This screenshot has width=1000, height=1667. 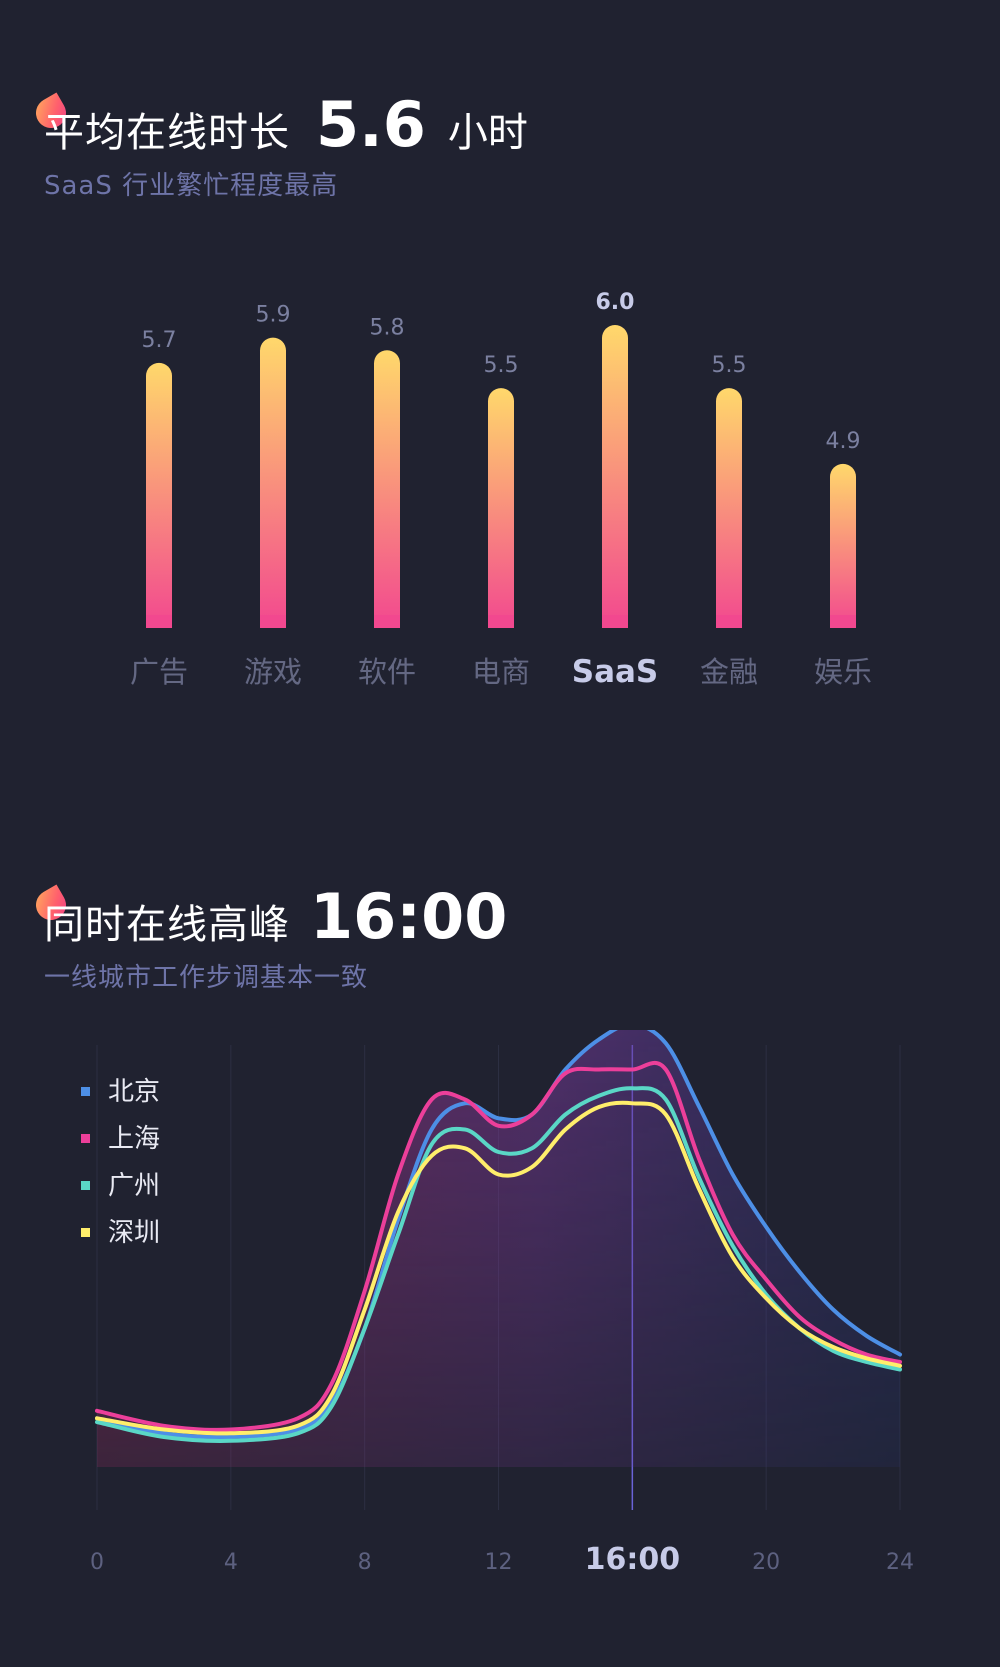 I want to click on bar-value-label: 5.9, so click(x=273, y=315).